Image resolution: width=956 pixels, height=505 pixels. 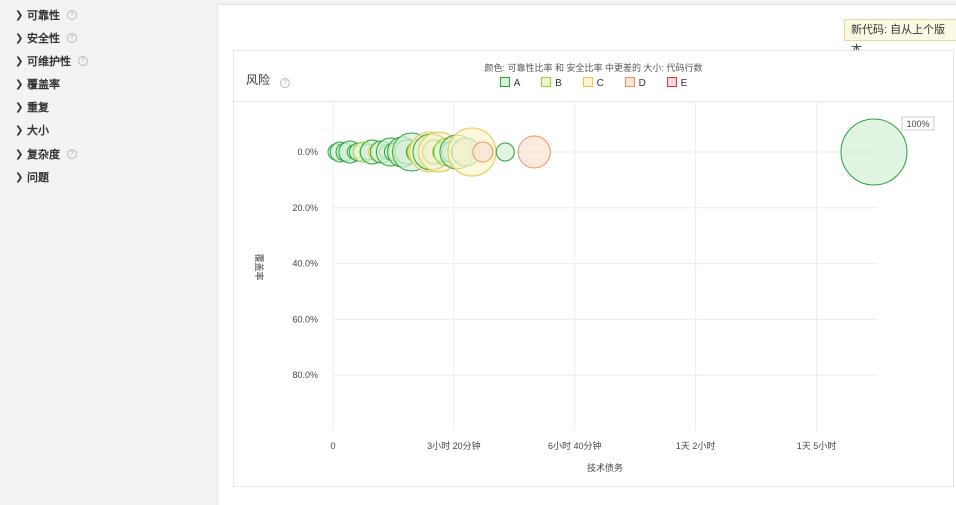 I want to click on y-tick-label: 80.0%, so click(x=305, y=375).